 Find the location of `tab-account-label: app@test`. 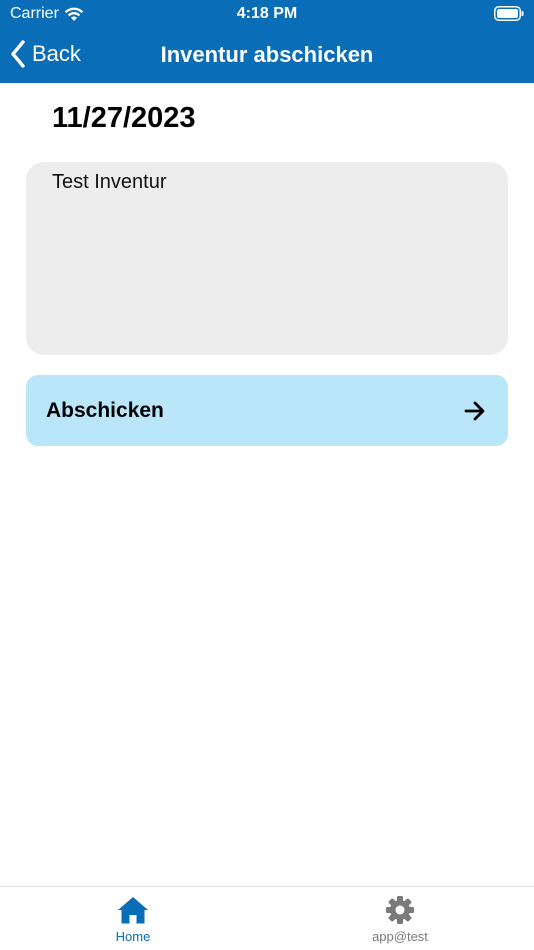

tab-account-label: app@test is located at coordinates (400, 936).